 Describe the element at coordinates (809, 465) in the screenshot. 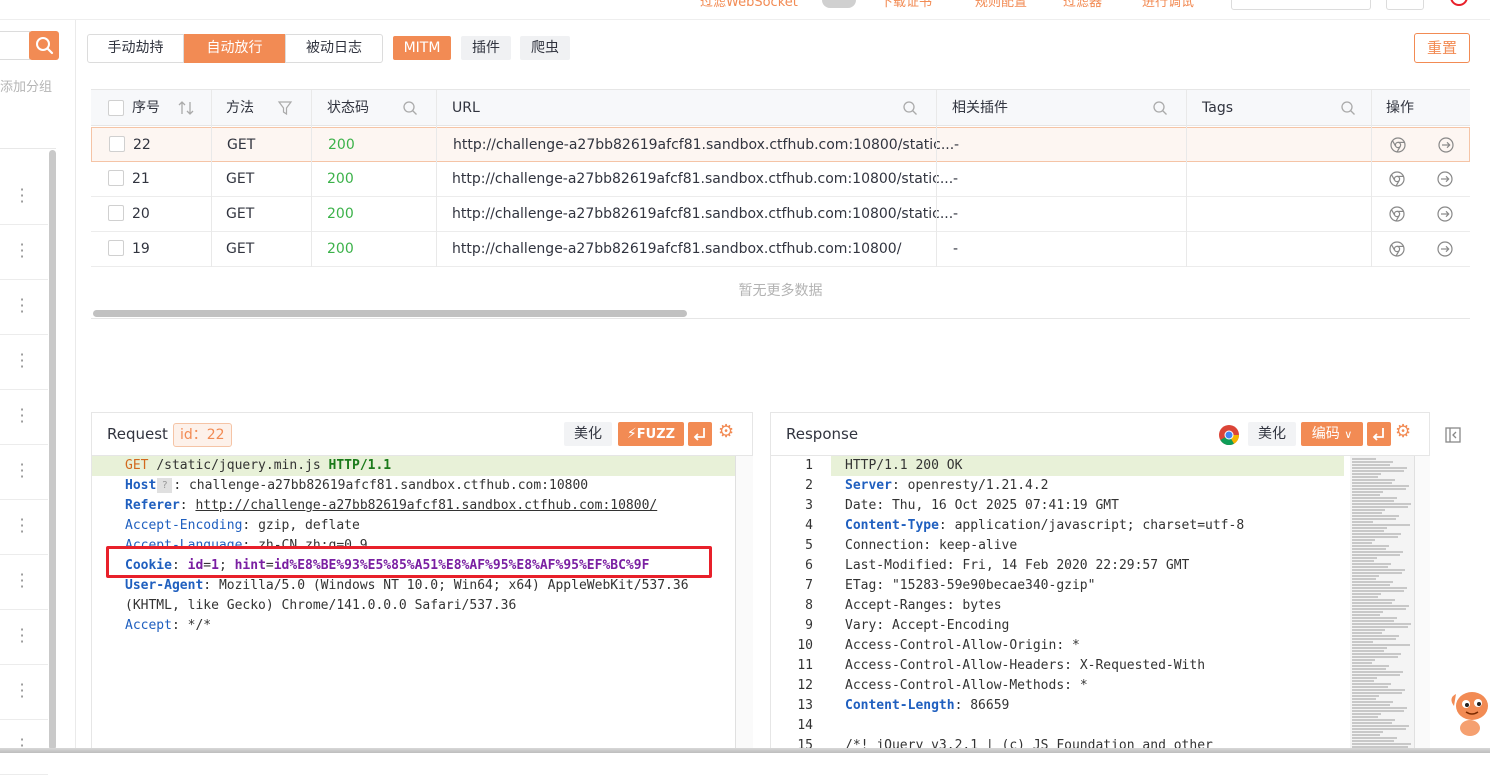

I see `line-number: 1` at that location.